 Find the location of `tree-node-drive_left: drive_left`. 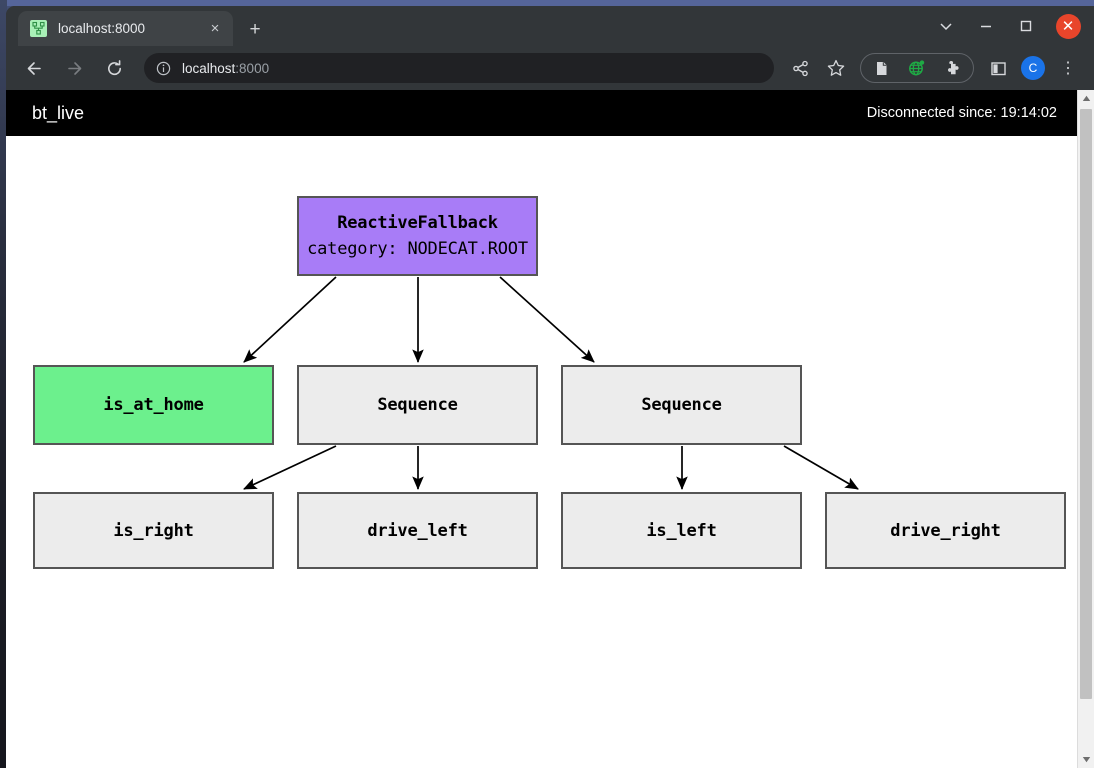

tree-node-drive_left: drive_left is located at coordinates (417, 530).